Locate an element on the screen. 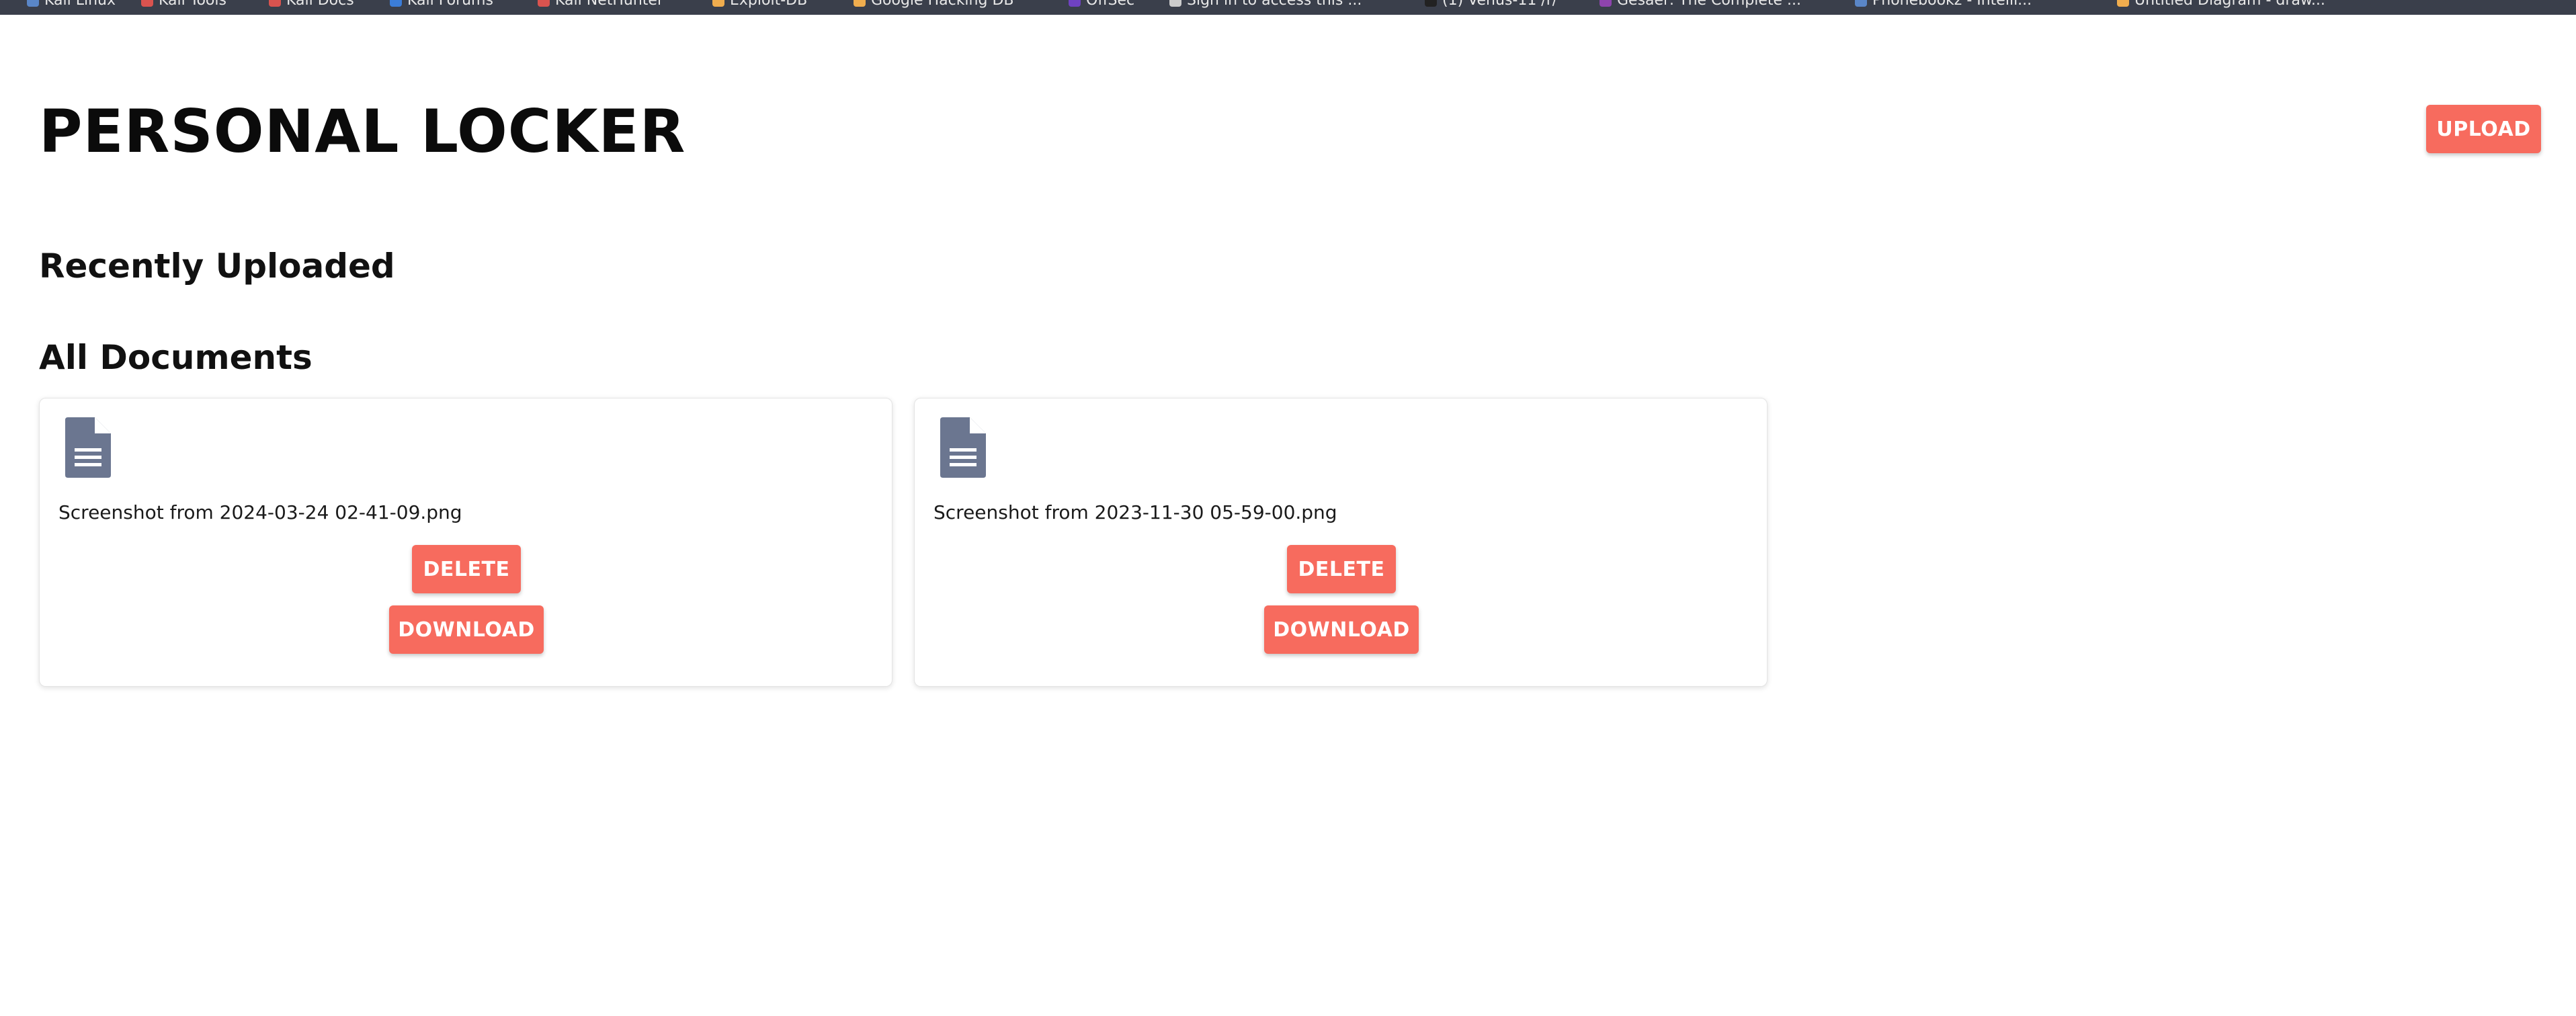 This screenshot has width=2576, height=1016. nethunter-icon is located at coordinates (544, 4).